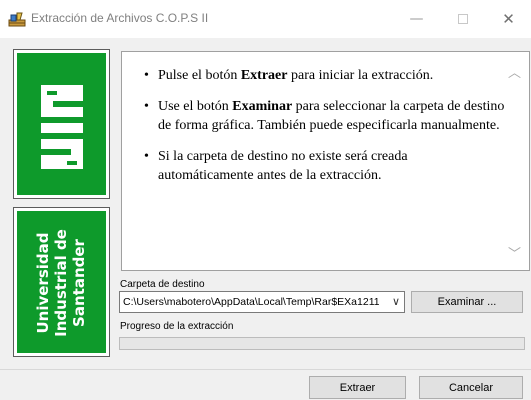 Image resolution: width=531 pixels, height=400 pixels. Describe the element at coordinates (79, 283) in the screenshot. I see `university-name-line-3: Santander` at that location.